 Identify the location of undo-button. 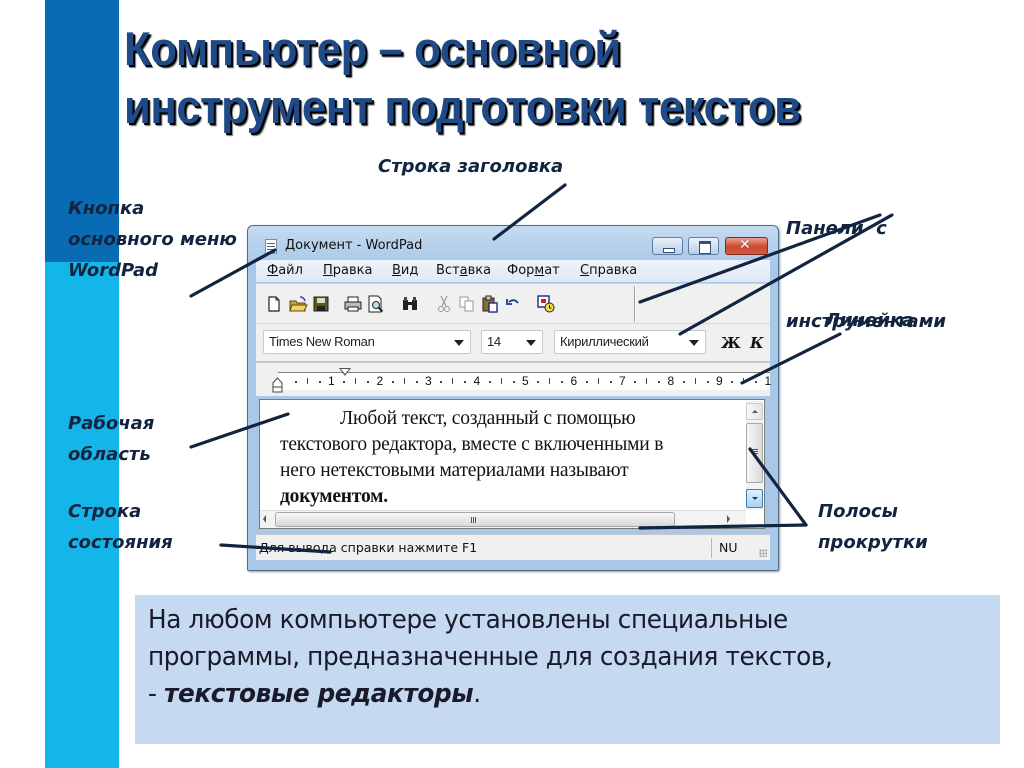
(513, 304).